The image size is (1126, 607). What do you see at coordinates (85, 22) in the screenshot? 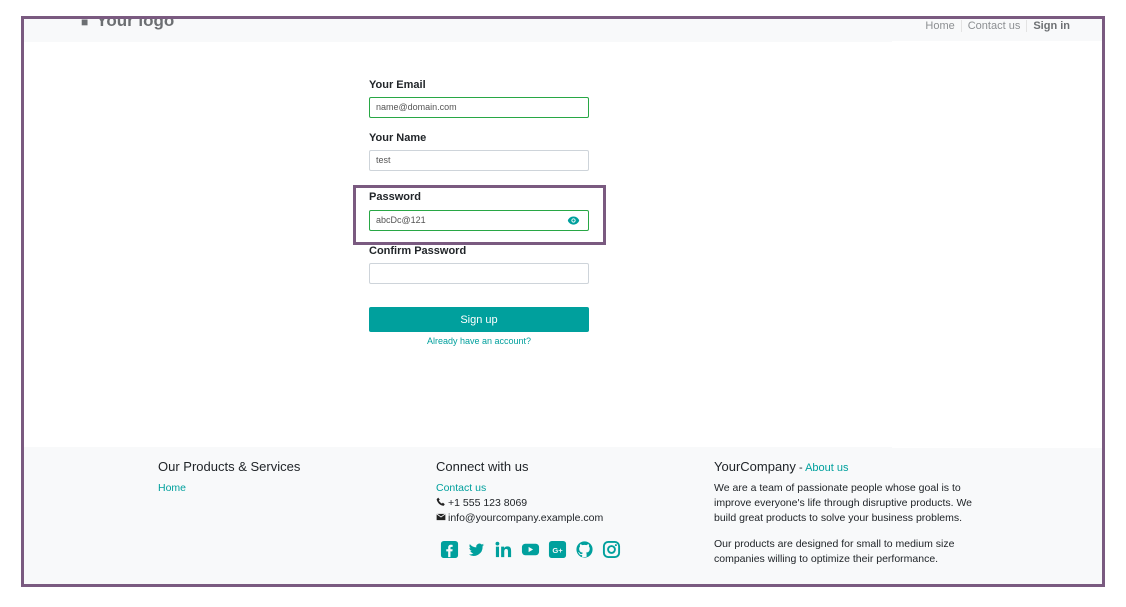
I see `logo-icon: ■` at bounding box center [85, 22].